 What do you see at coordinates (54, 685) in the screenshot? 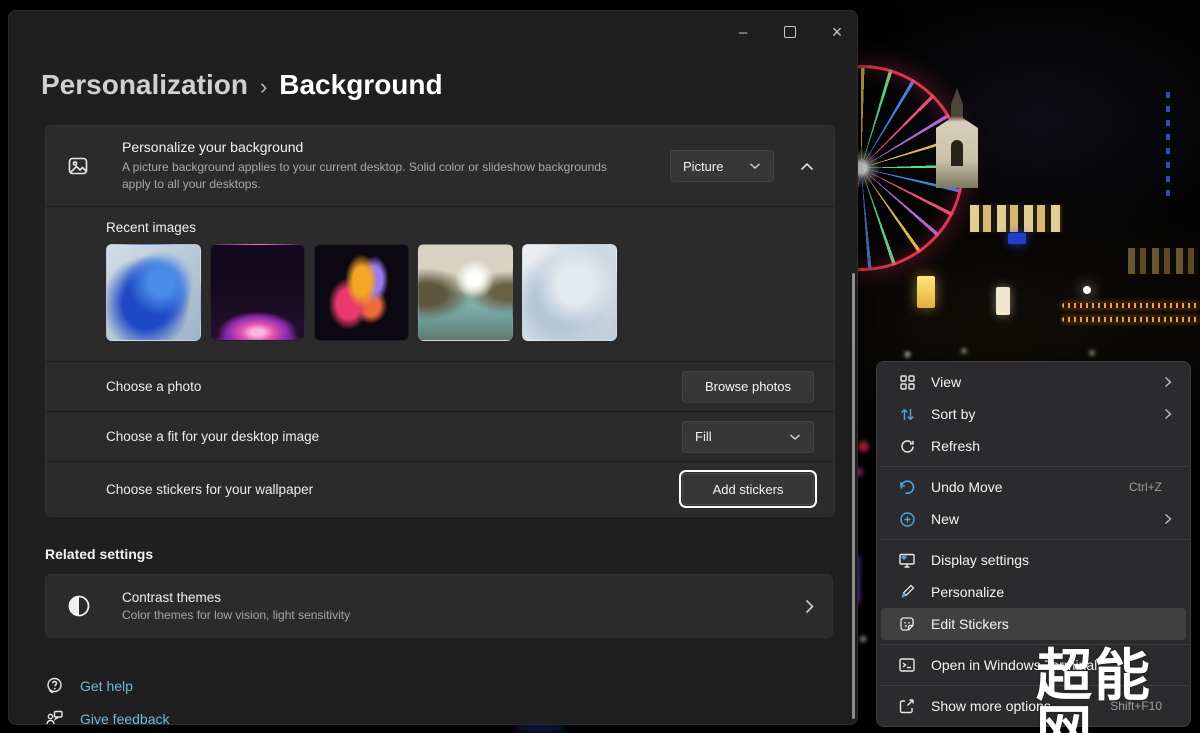
I see `help-icon` at bounding box center [54, 685].